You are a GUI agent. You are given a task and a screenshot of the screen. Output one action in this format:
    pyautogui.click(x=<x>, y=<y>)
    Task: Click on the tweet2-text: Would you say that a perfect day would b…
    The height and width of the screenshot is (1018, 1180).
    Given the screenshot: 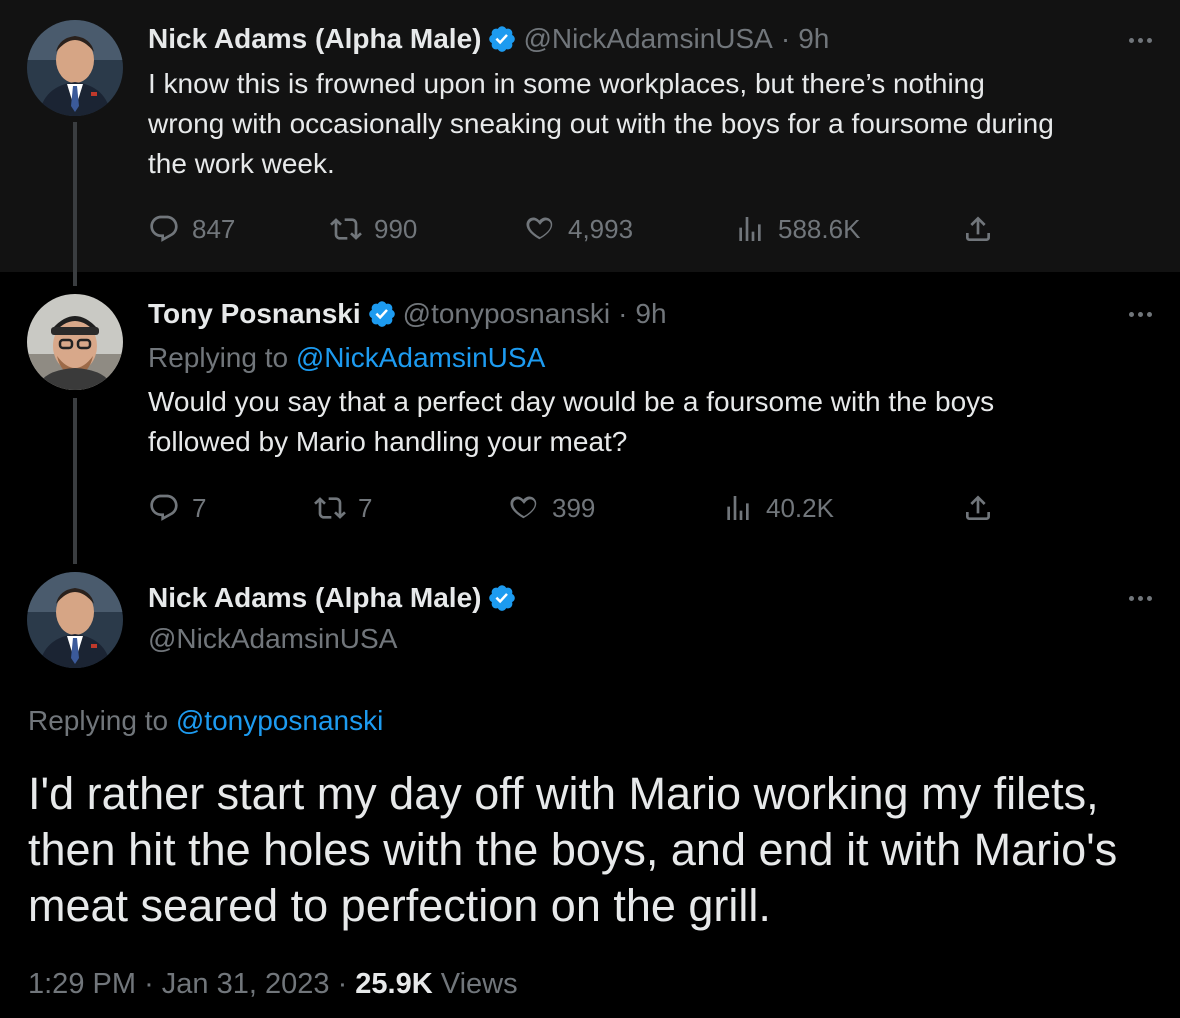 What is the action you would take?
    pyautogui.click(x=571, y=422)
    